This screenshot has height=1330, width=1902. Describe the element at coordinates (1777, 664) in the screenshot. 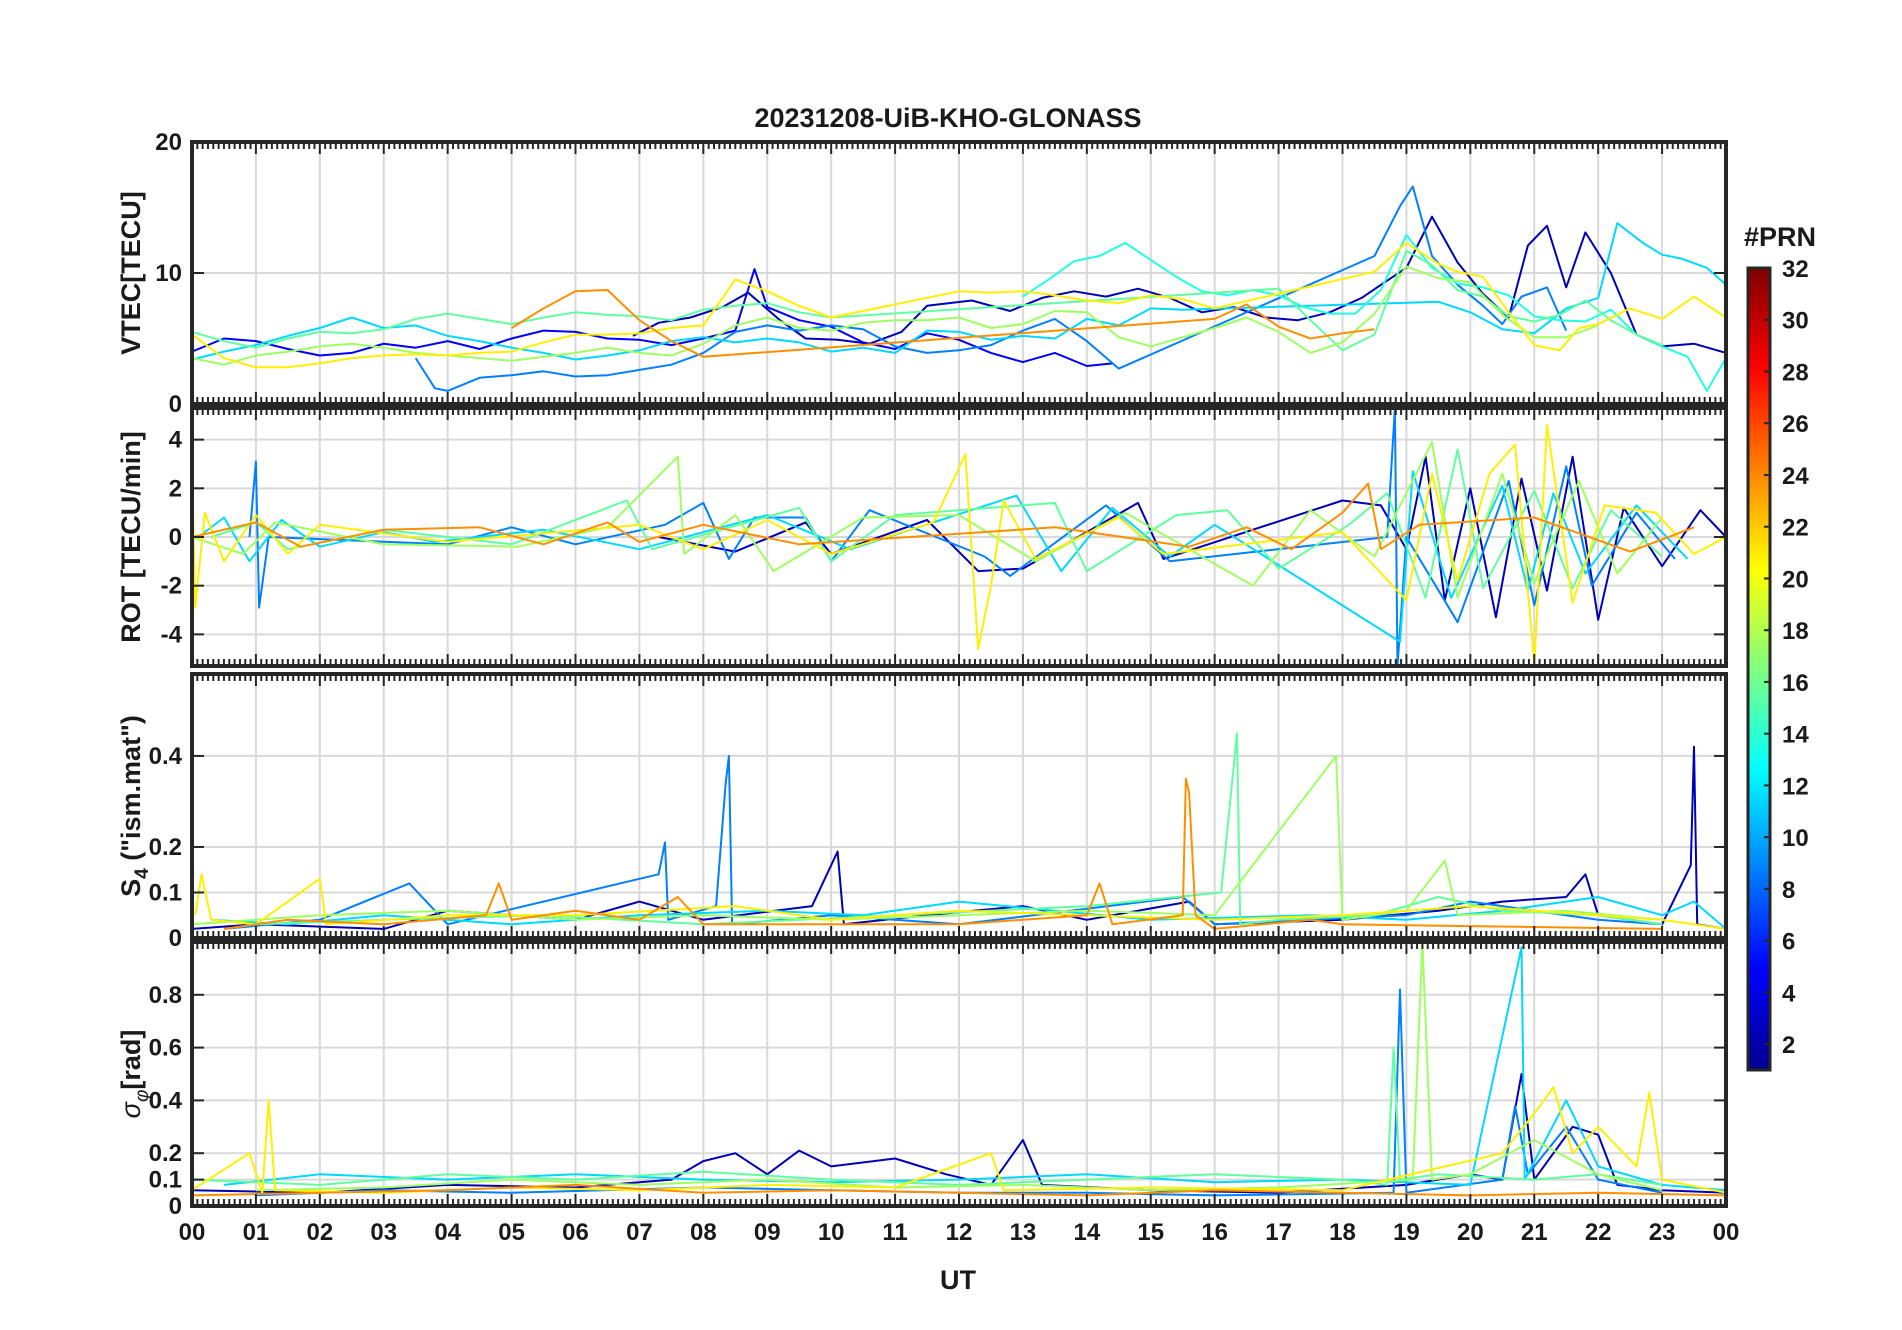

I see `colorbar: 2468101214161820222426283032` at that location.